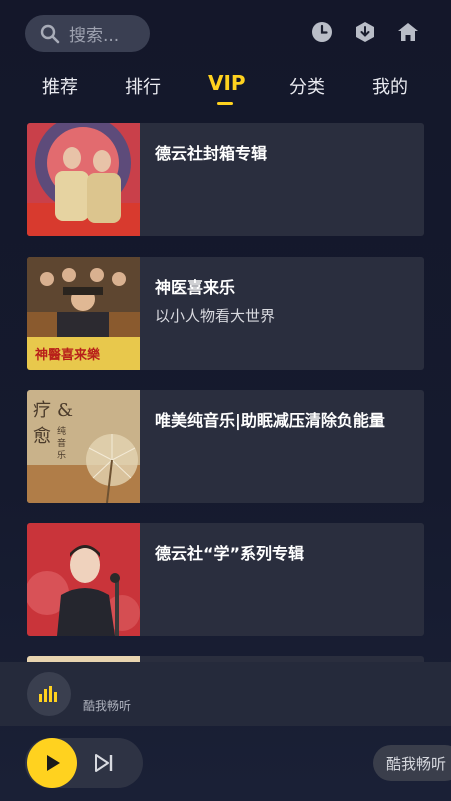 The width and height of the screenshot is (451, 801). What do you see at coordinates (143, 86) in the screenshot?
I see `tab-ranking: 排行` at bounding box center [143, 86].